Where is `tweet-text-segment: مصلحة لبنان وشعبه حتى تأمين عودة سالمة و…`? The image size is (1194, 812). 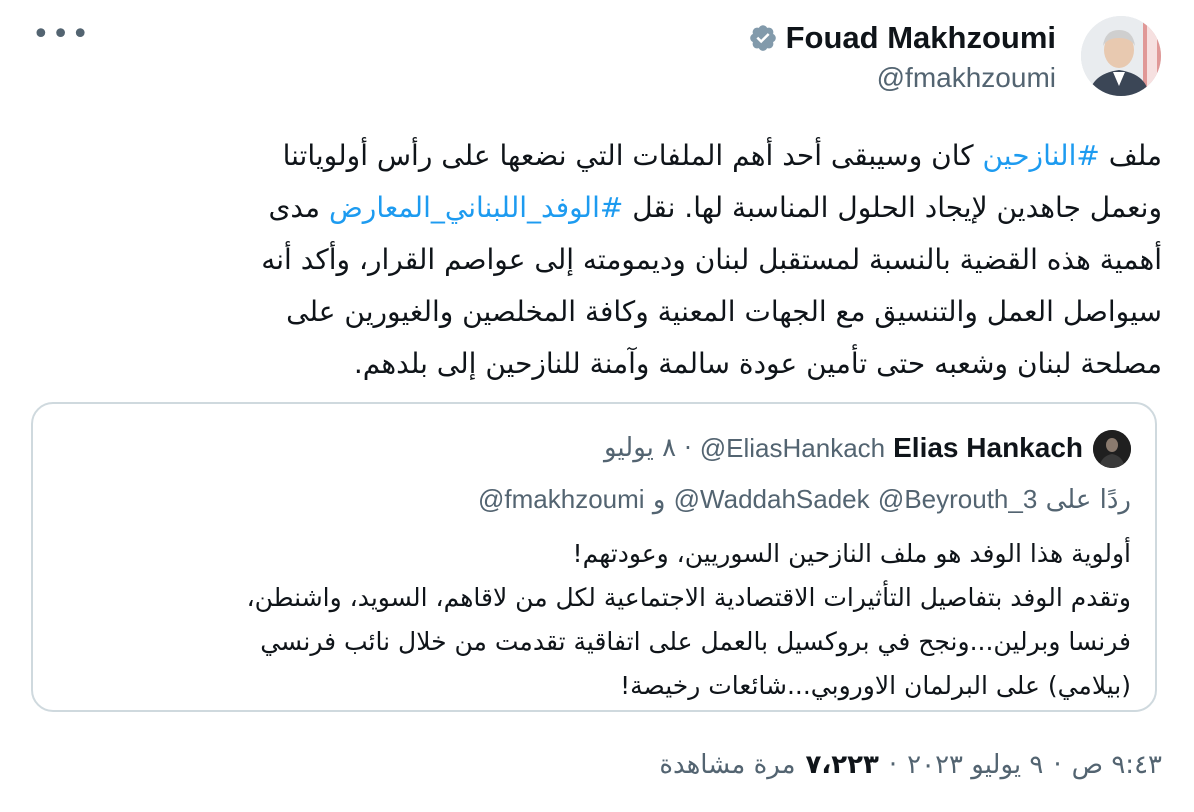
tweet-text-segment: مصلحة لبنان وشعبه حتى تأمين عودة سالمة و… is located at coordinates (757, 363).